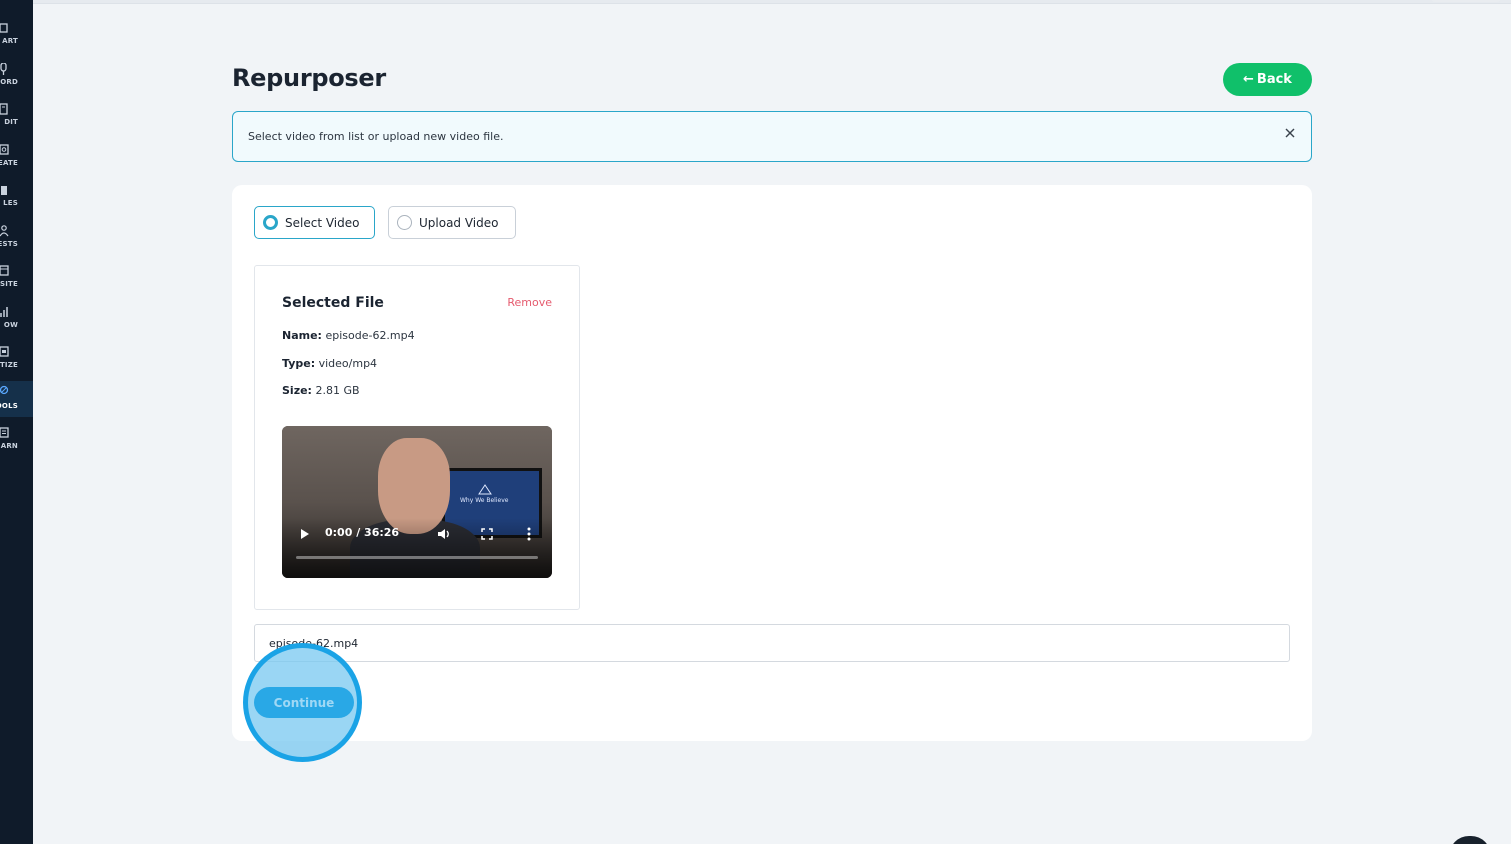  What do you see at coordinates (529, 302) in the screenshot?
I see `remove-link: Remove` at bounding box center [529, 302].